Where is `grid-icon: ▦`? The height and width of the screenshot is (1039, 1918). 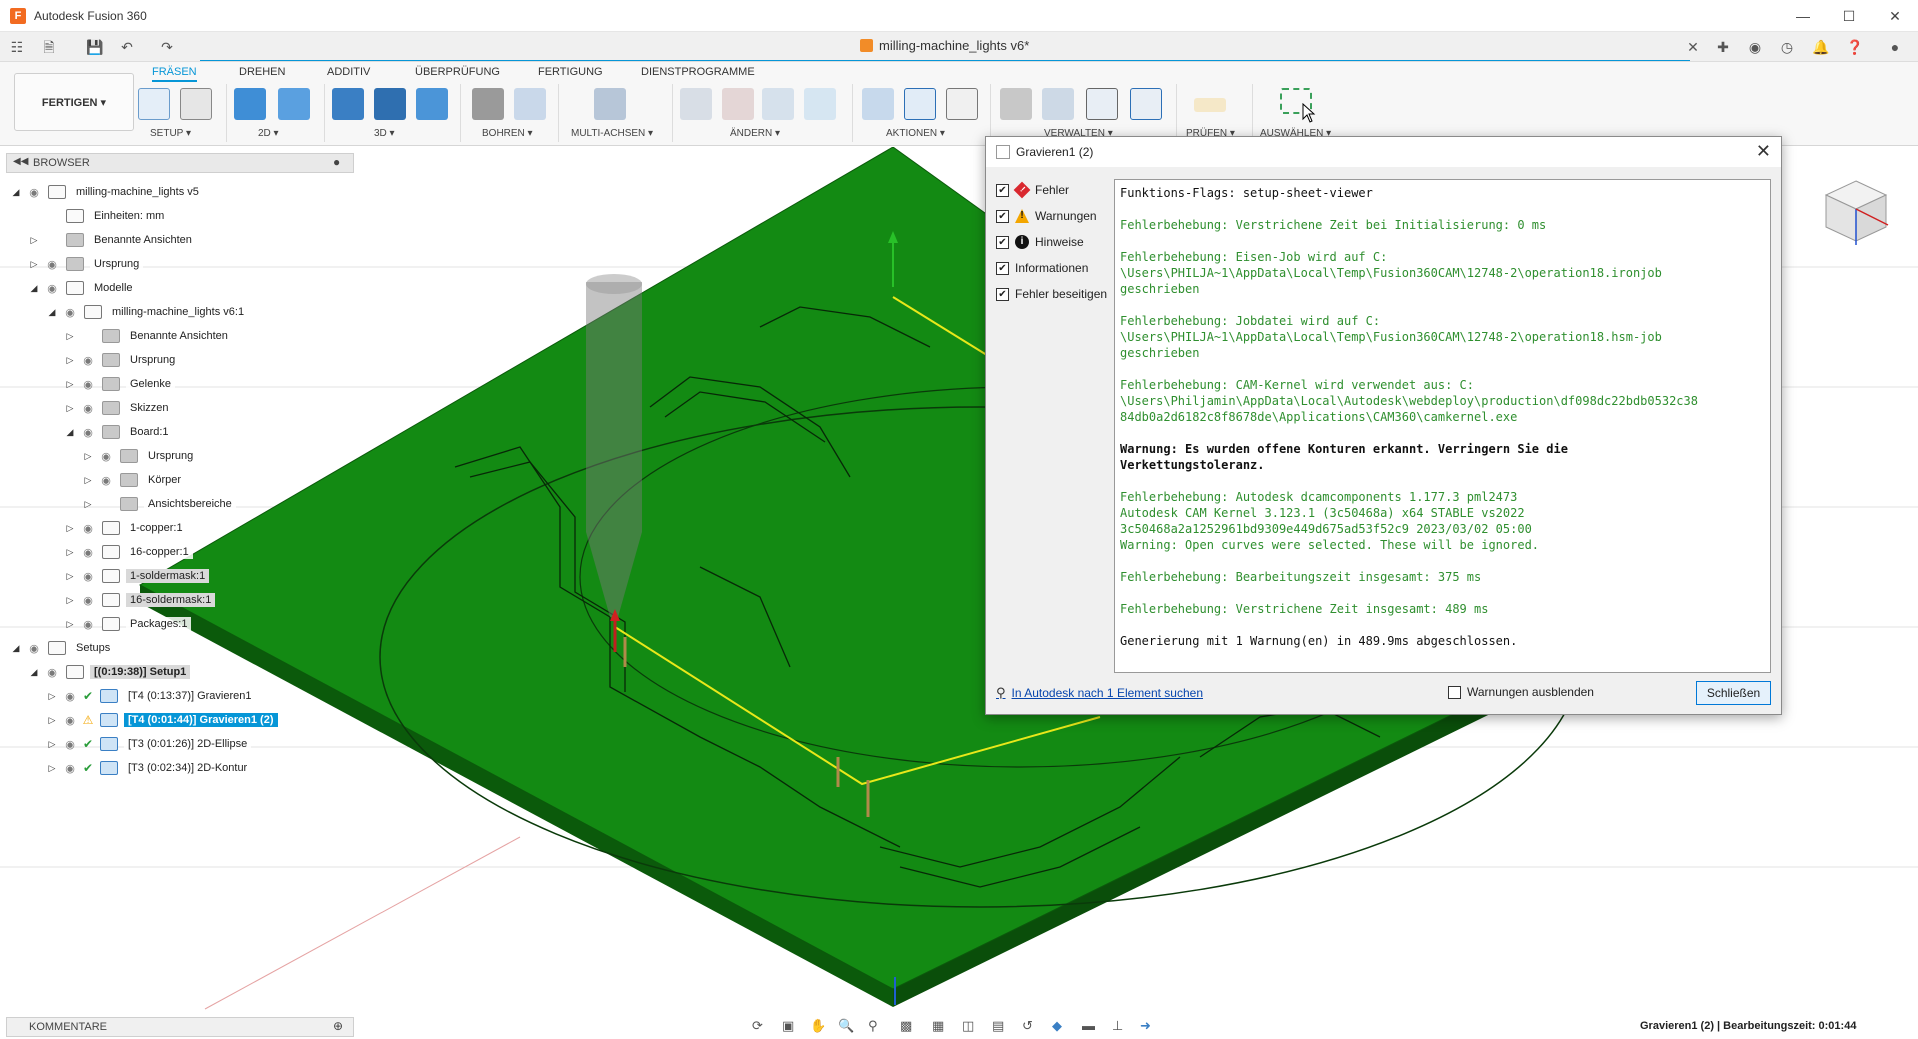 grid-icon: ▦ is located at coordinates (938, 1026).